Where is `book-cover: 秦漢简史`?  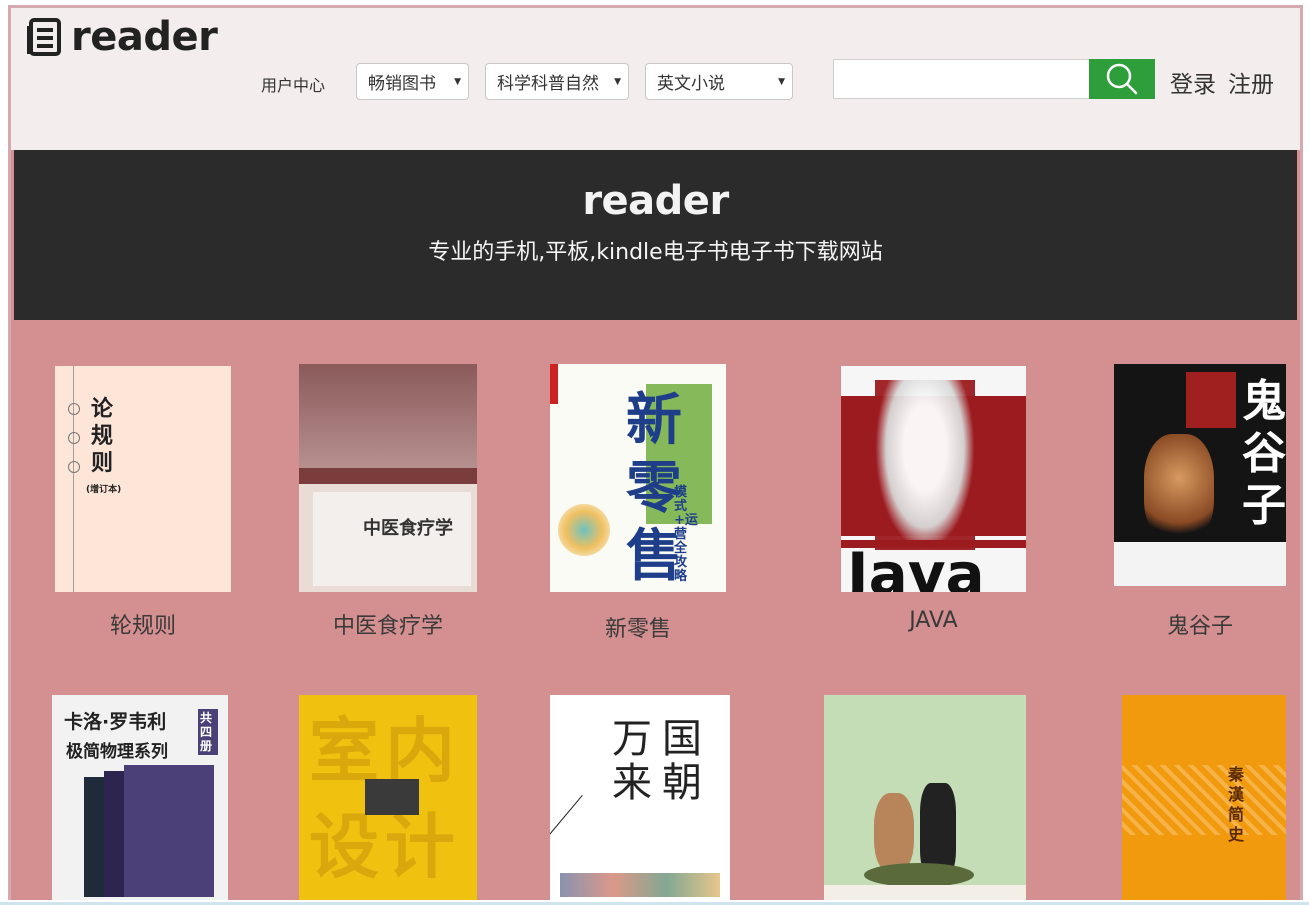 book-cover: 秦漢简史 is located at coordinates (1204, 797).